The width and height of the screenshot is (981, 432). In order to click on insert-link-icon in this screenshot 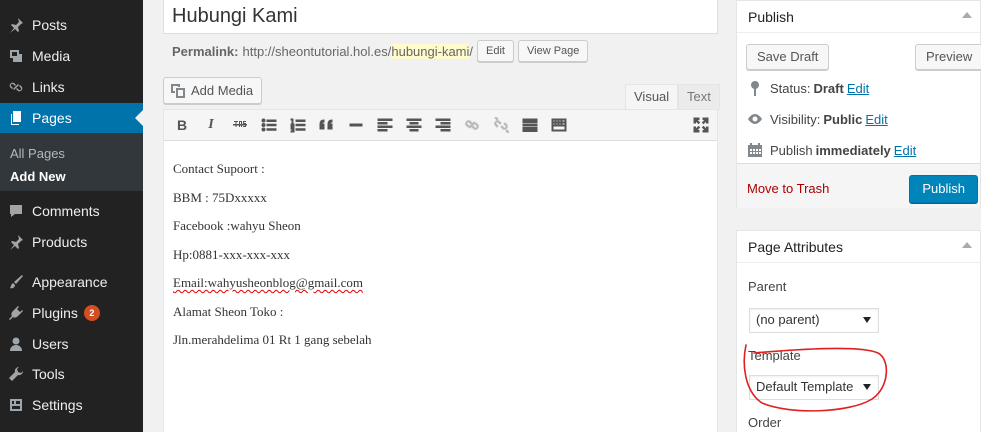, I will do `click(472, 125)`.